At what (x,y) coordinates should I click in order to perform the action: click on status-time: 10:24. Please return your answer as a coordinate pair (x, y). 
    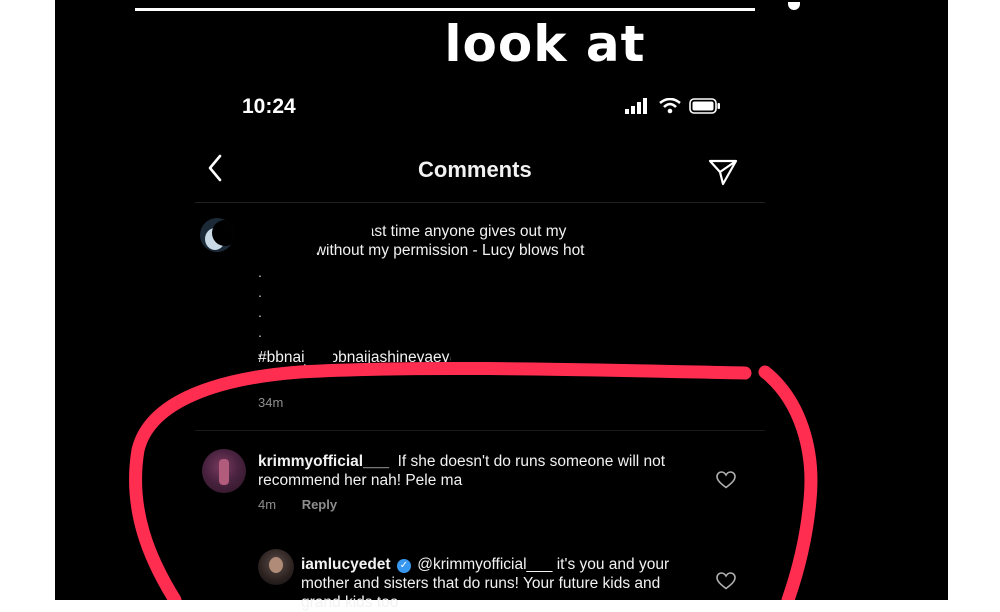
    Looking at the image, I should click on (269, 106).